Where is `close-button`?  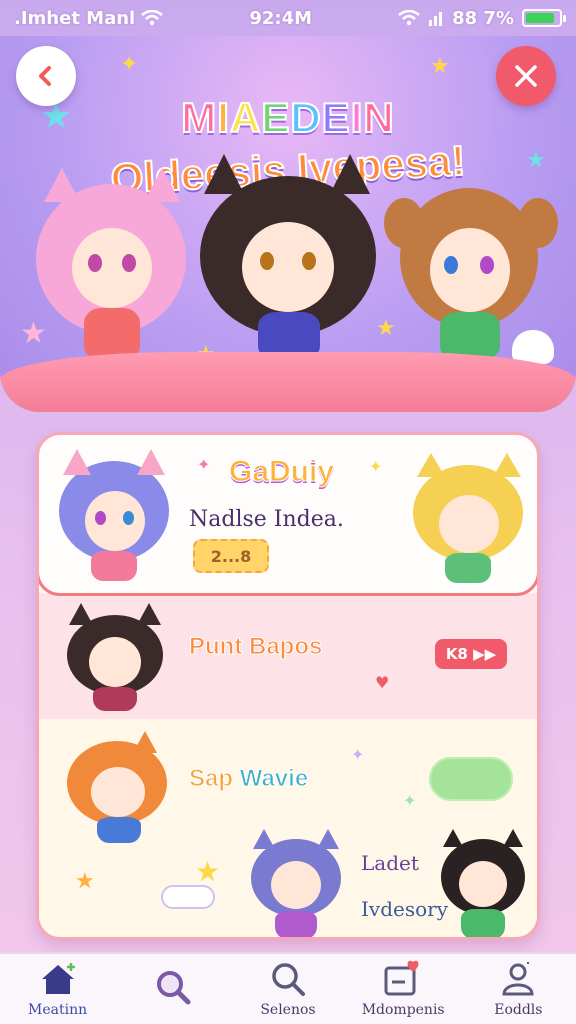 close-button is located at coordinates (526, 76).